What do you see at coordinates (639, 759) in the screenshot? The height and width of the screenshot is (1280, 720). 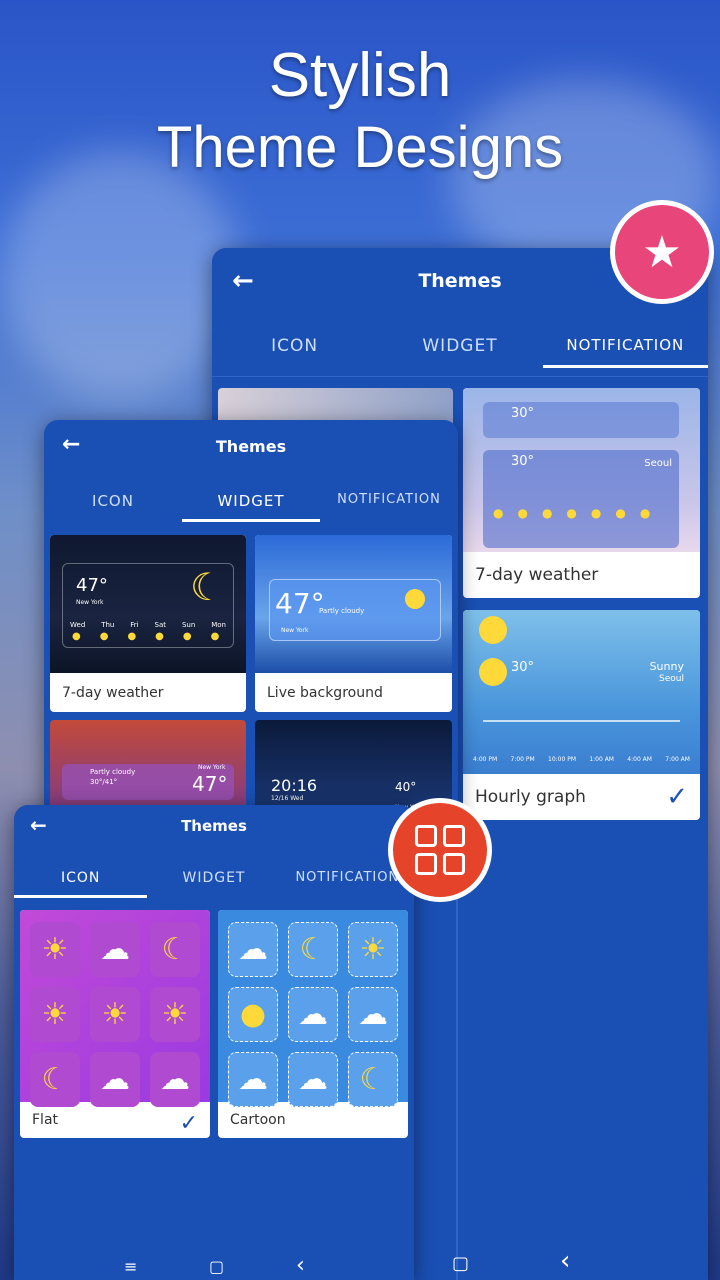 I see `time-label: 4:00 AM` at bounding box center [639, 759].